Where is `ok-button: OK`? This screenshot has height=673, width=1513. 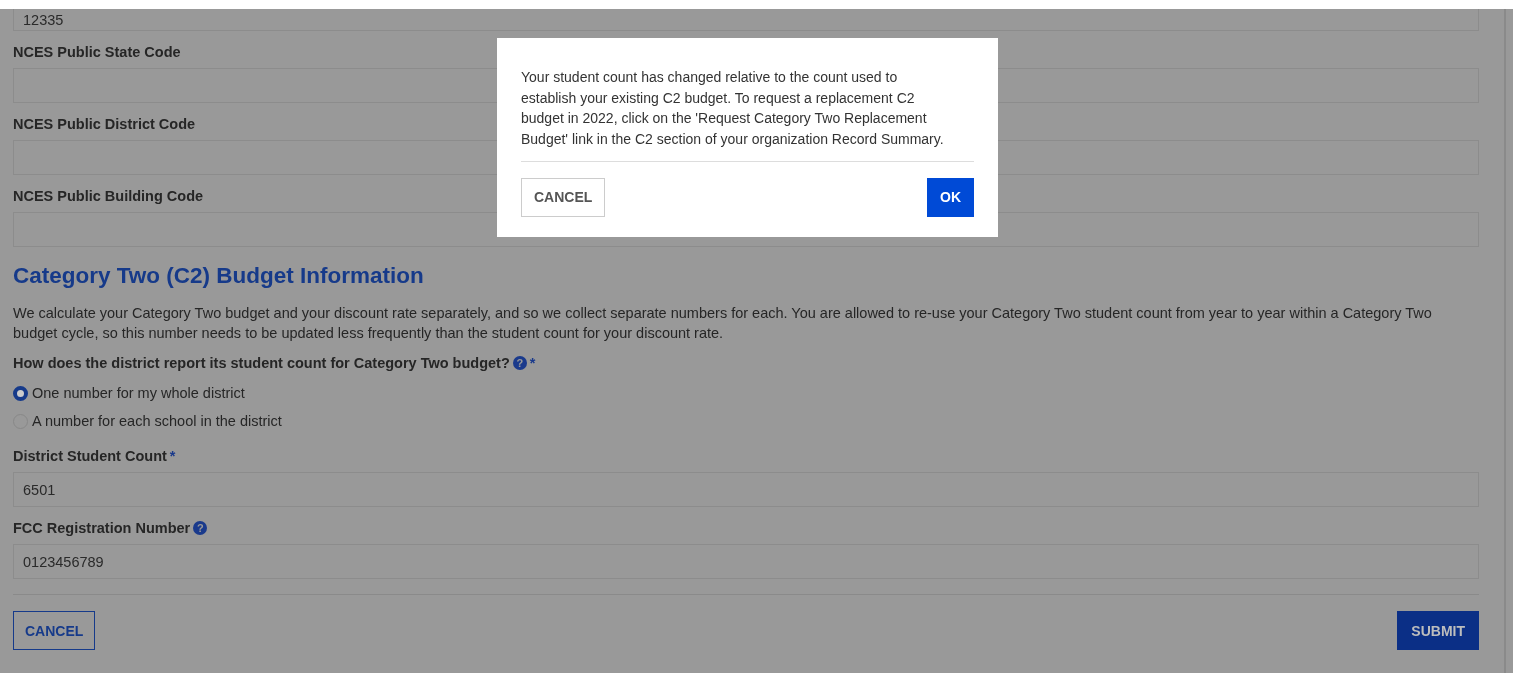
ok-button: OK is located at coordinates (950, 197).